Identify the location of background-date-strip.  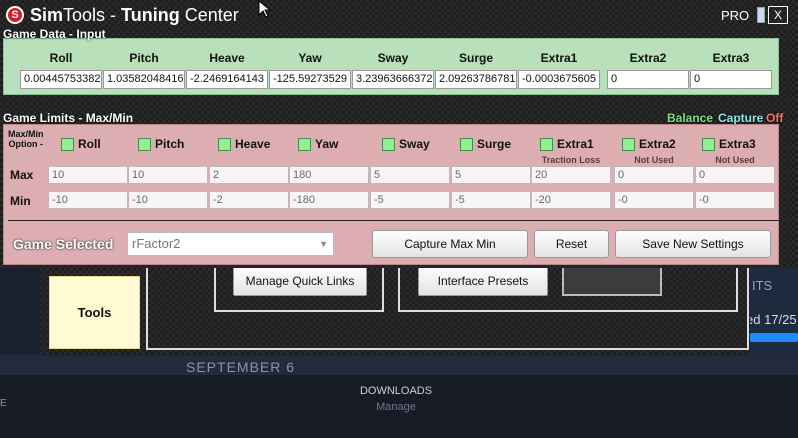
(399, 365).